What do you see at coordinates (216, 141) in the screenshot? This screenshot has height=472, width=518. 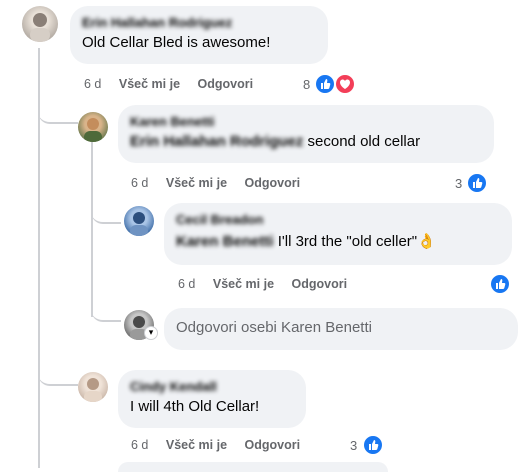 I see `mention-link: Erin Hallahan Rodriguez` at bounding box center [216, 141].